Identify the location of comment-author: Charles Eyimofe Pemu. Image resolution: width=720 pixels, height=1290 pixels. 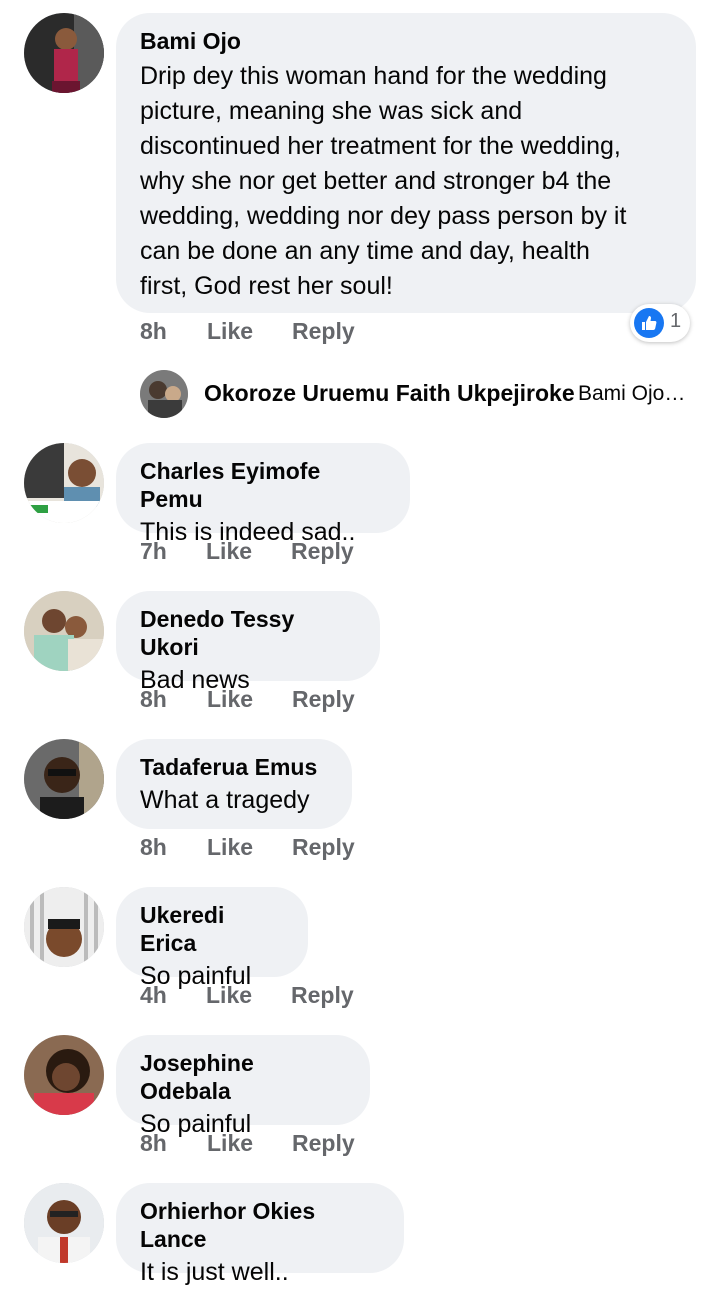
(263, 485).